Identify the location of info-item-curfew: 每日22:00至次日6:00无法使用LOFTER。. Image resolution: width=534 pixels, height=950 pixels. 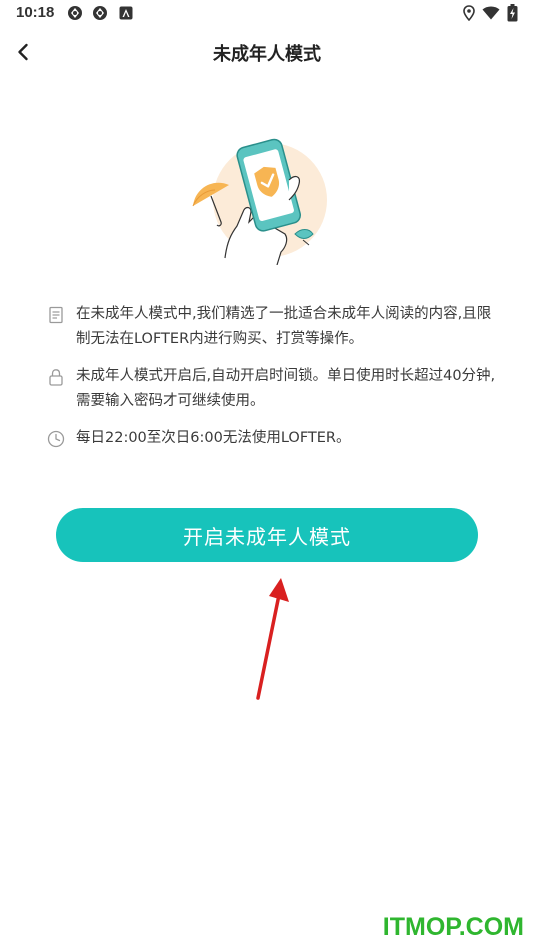
(274, 438).